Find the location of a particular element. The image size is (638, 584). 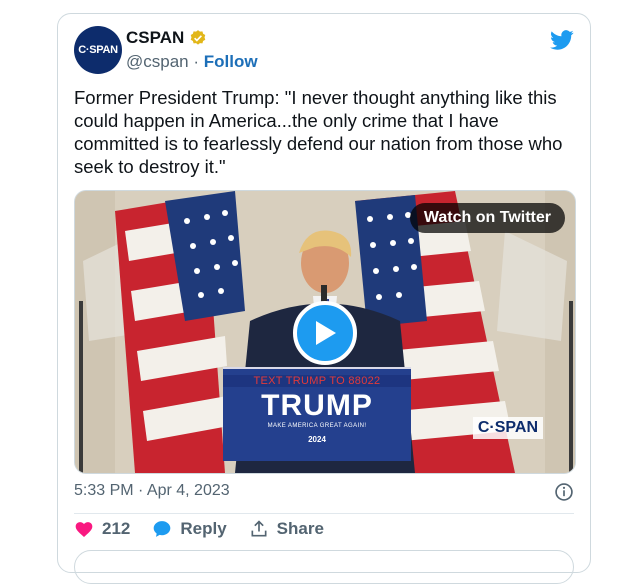

avatar: C·SPAN is located at coordinates (98, 50).